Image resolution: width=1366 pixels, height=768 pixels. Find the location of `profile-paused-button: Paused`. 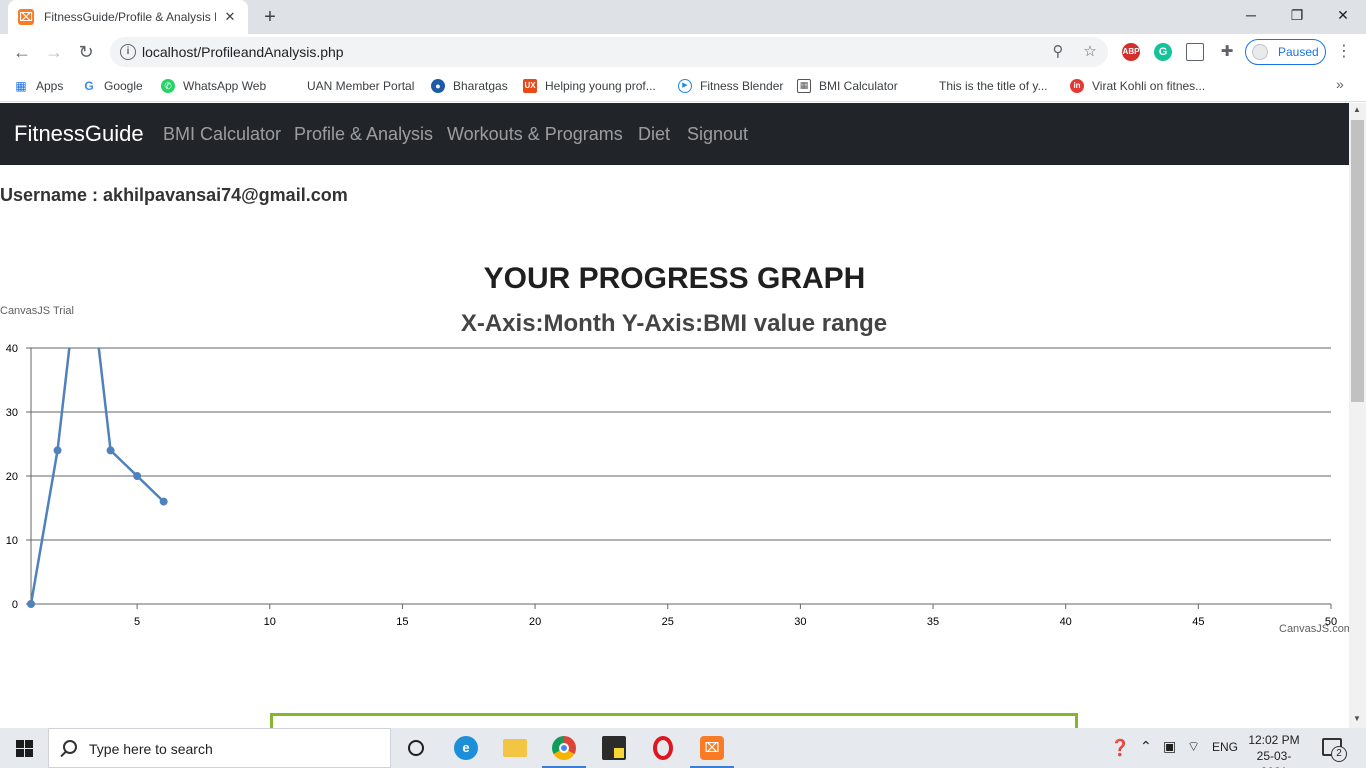

profile-paused-button: Paused is located at coordinates (1285, 52).